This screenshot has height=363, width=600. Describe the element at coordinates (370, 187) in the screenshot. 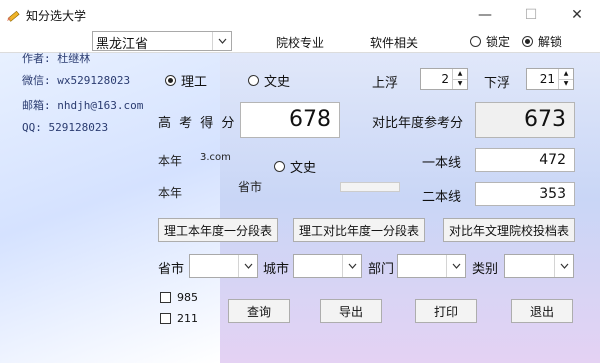

I see `ghost-bar` at that location.